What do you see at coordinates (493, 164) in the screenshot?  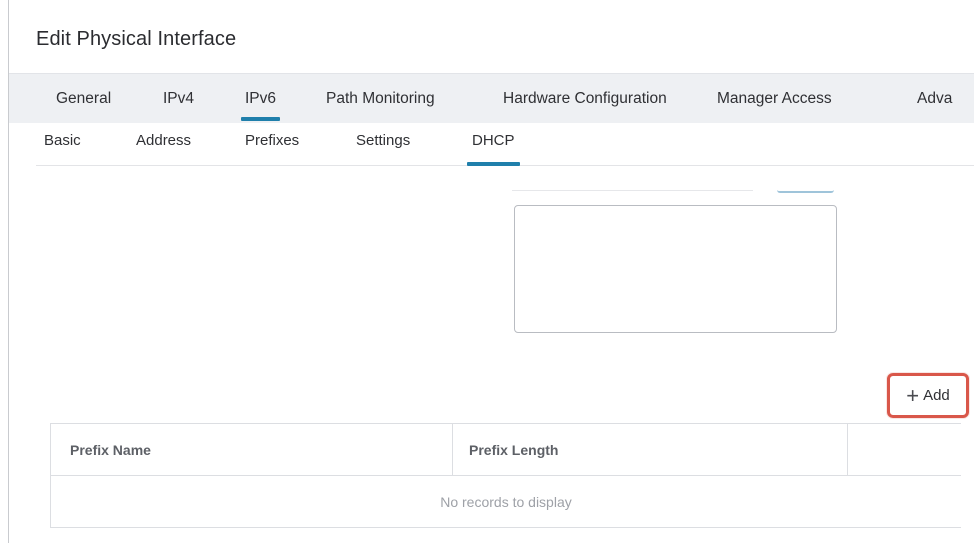 I see `active-subtab-indicator` at bounding box center [493, 164].